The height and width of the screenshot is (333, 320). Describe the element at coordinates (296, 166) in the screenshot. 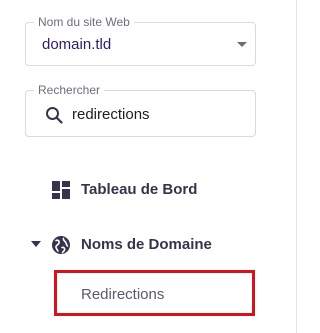

I see `sidebar-divider` at that location.